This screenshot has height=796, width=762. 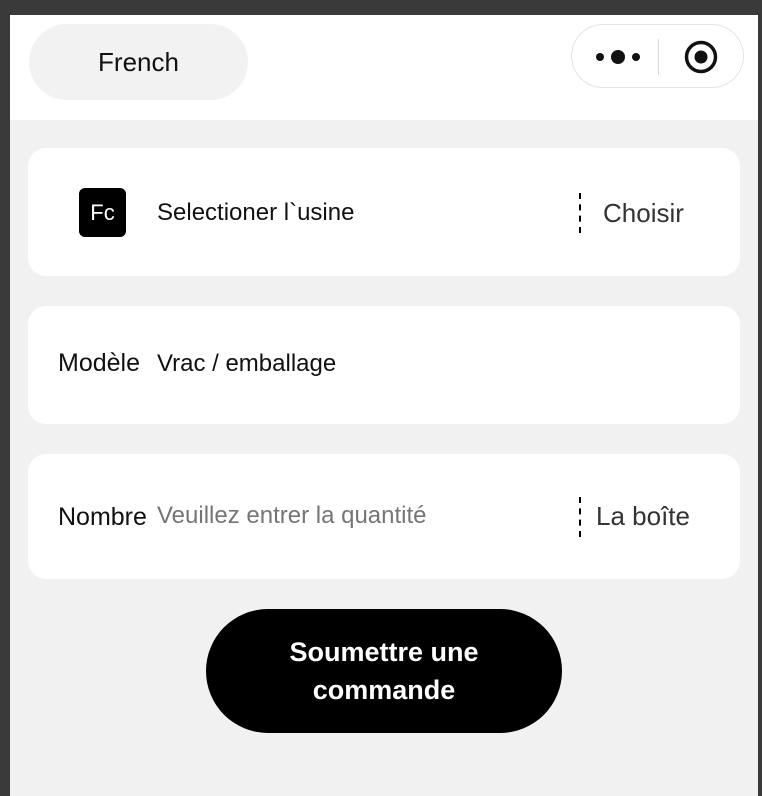 What do you see at coordinates (102, 517) in the screenshot?
I see `quantity-label: Nombre` at bounding box center [102, 517].